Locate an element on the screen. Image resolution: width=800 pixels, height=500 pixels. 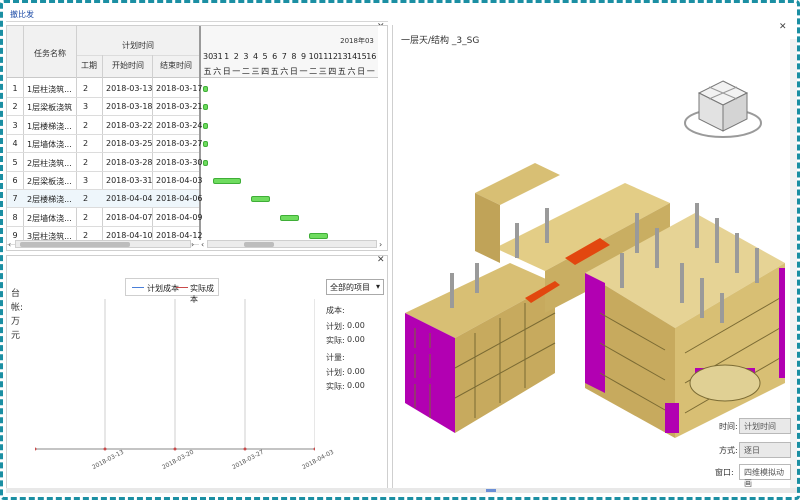
chart-hscroll is located at coordinates (292, 244).